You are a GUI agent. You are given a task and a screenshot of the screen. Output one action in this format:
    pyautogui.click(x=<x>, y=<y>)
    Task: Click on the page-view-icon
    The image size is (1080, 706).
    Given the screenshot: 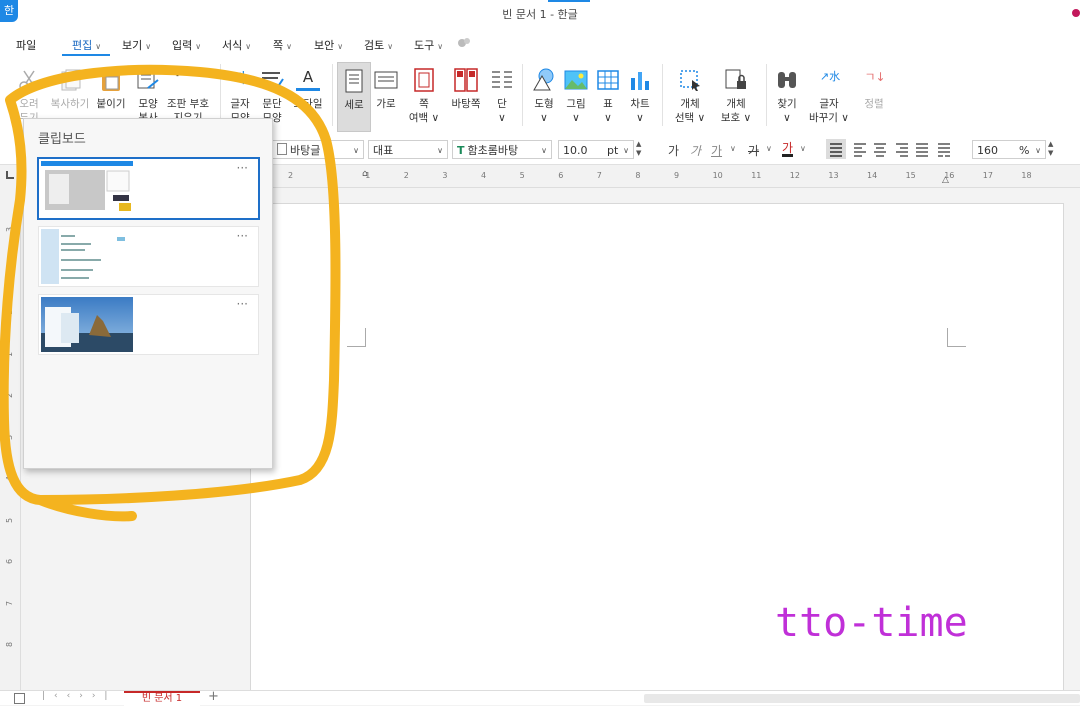 What is the action you would take?
    pyautogui.click(x=19, y=698)
    